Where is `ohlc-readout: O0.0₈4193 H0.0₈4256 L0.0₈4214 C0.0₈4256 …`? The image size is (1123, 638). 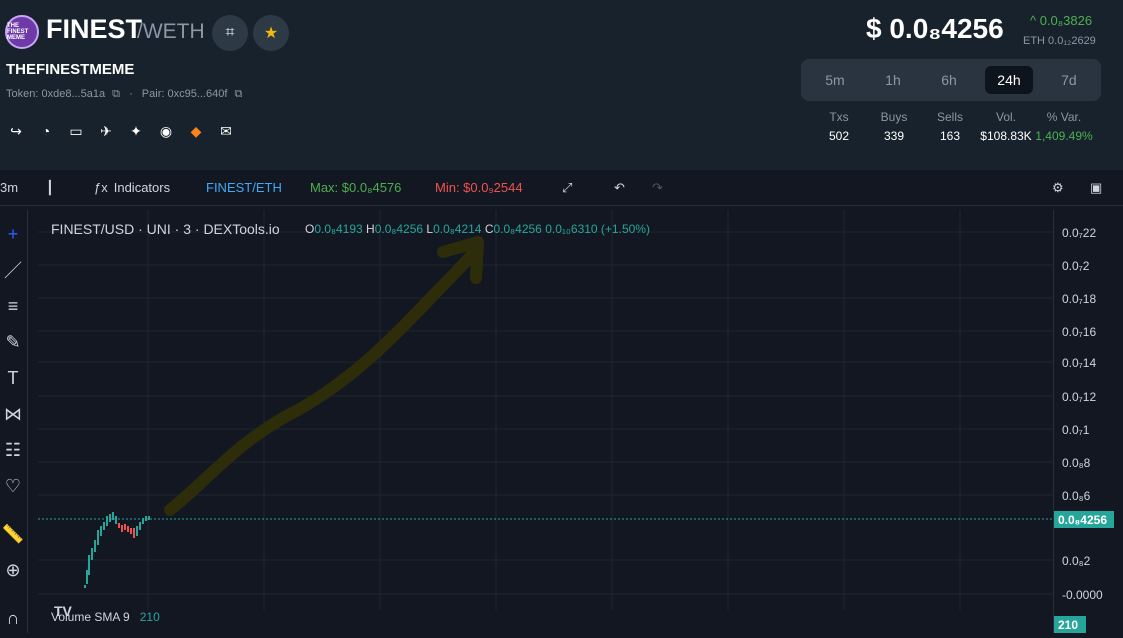 ohlc-readout: O0.0₈4193 H0.0₈4256 L0.0₈4214 C0.0₈4256 … is located at coordinates (477, 229).